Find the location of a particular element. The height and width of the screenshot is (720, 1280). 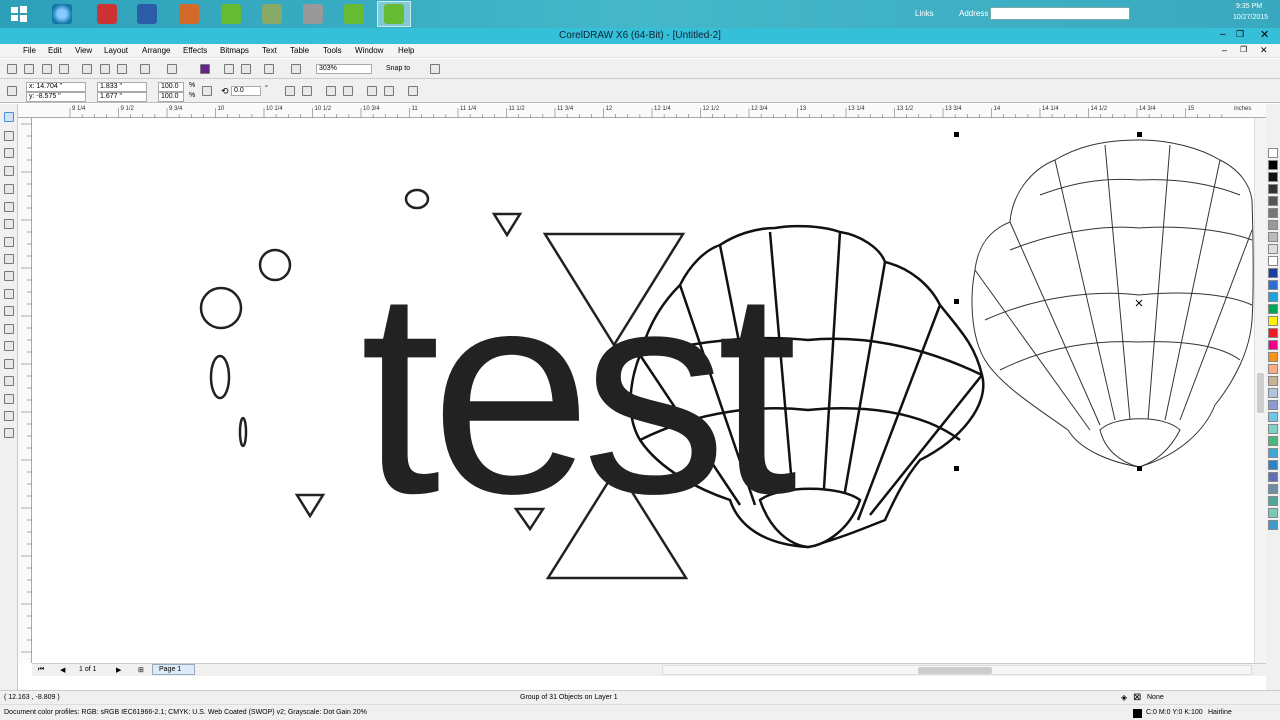

welcome-icon is located at coordinates (296, 69).